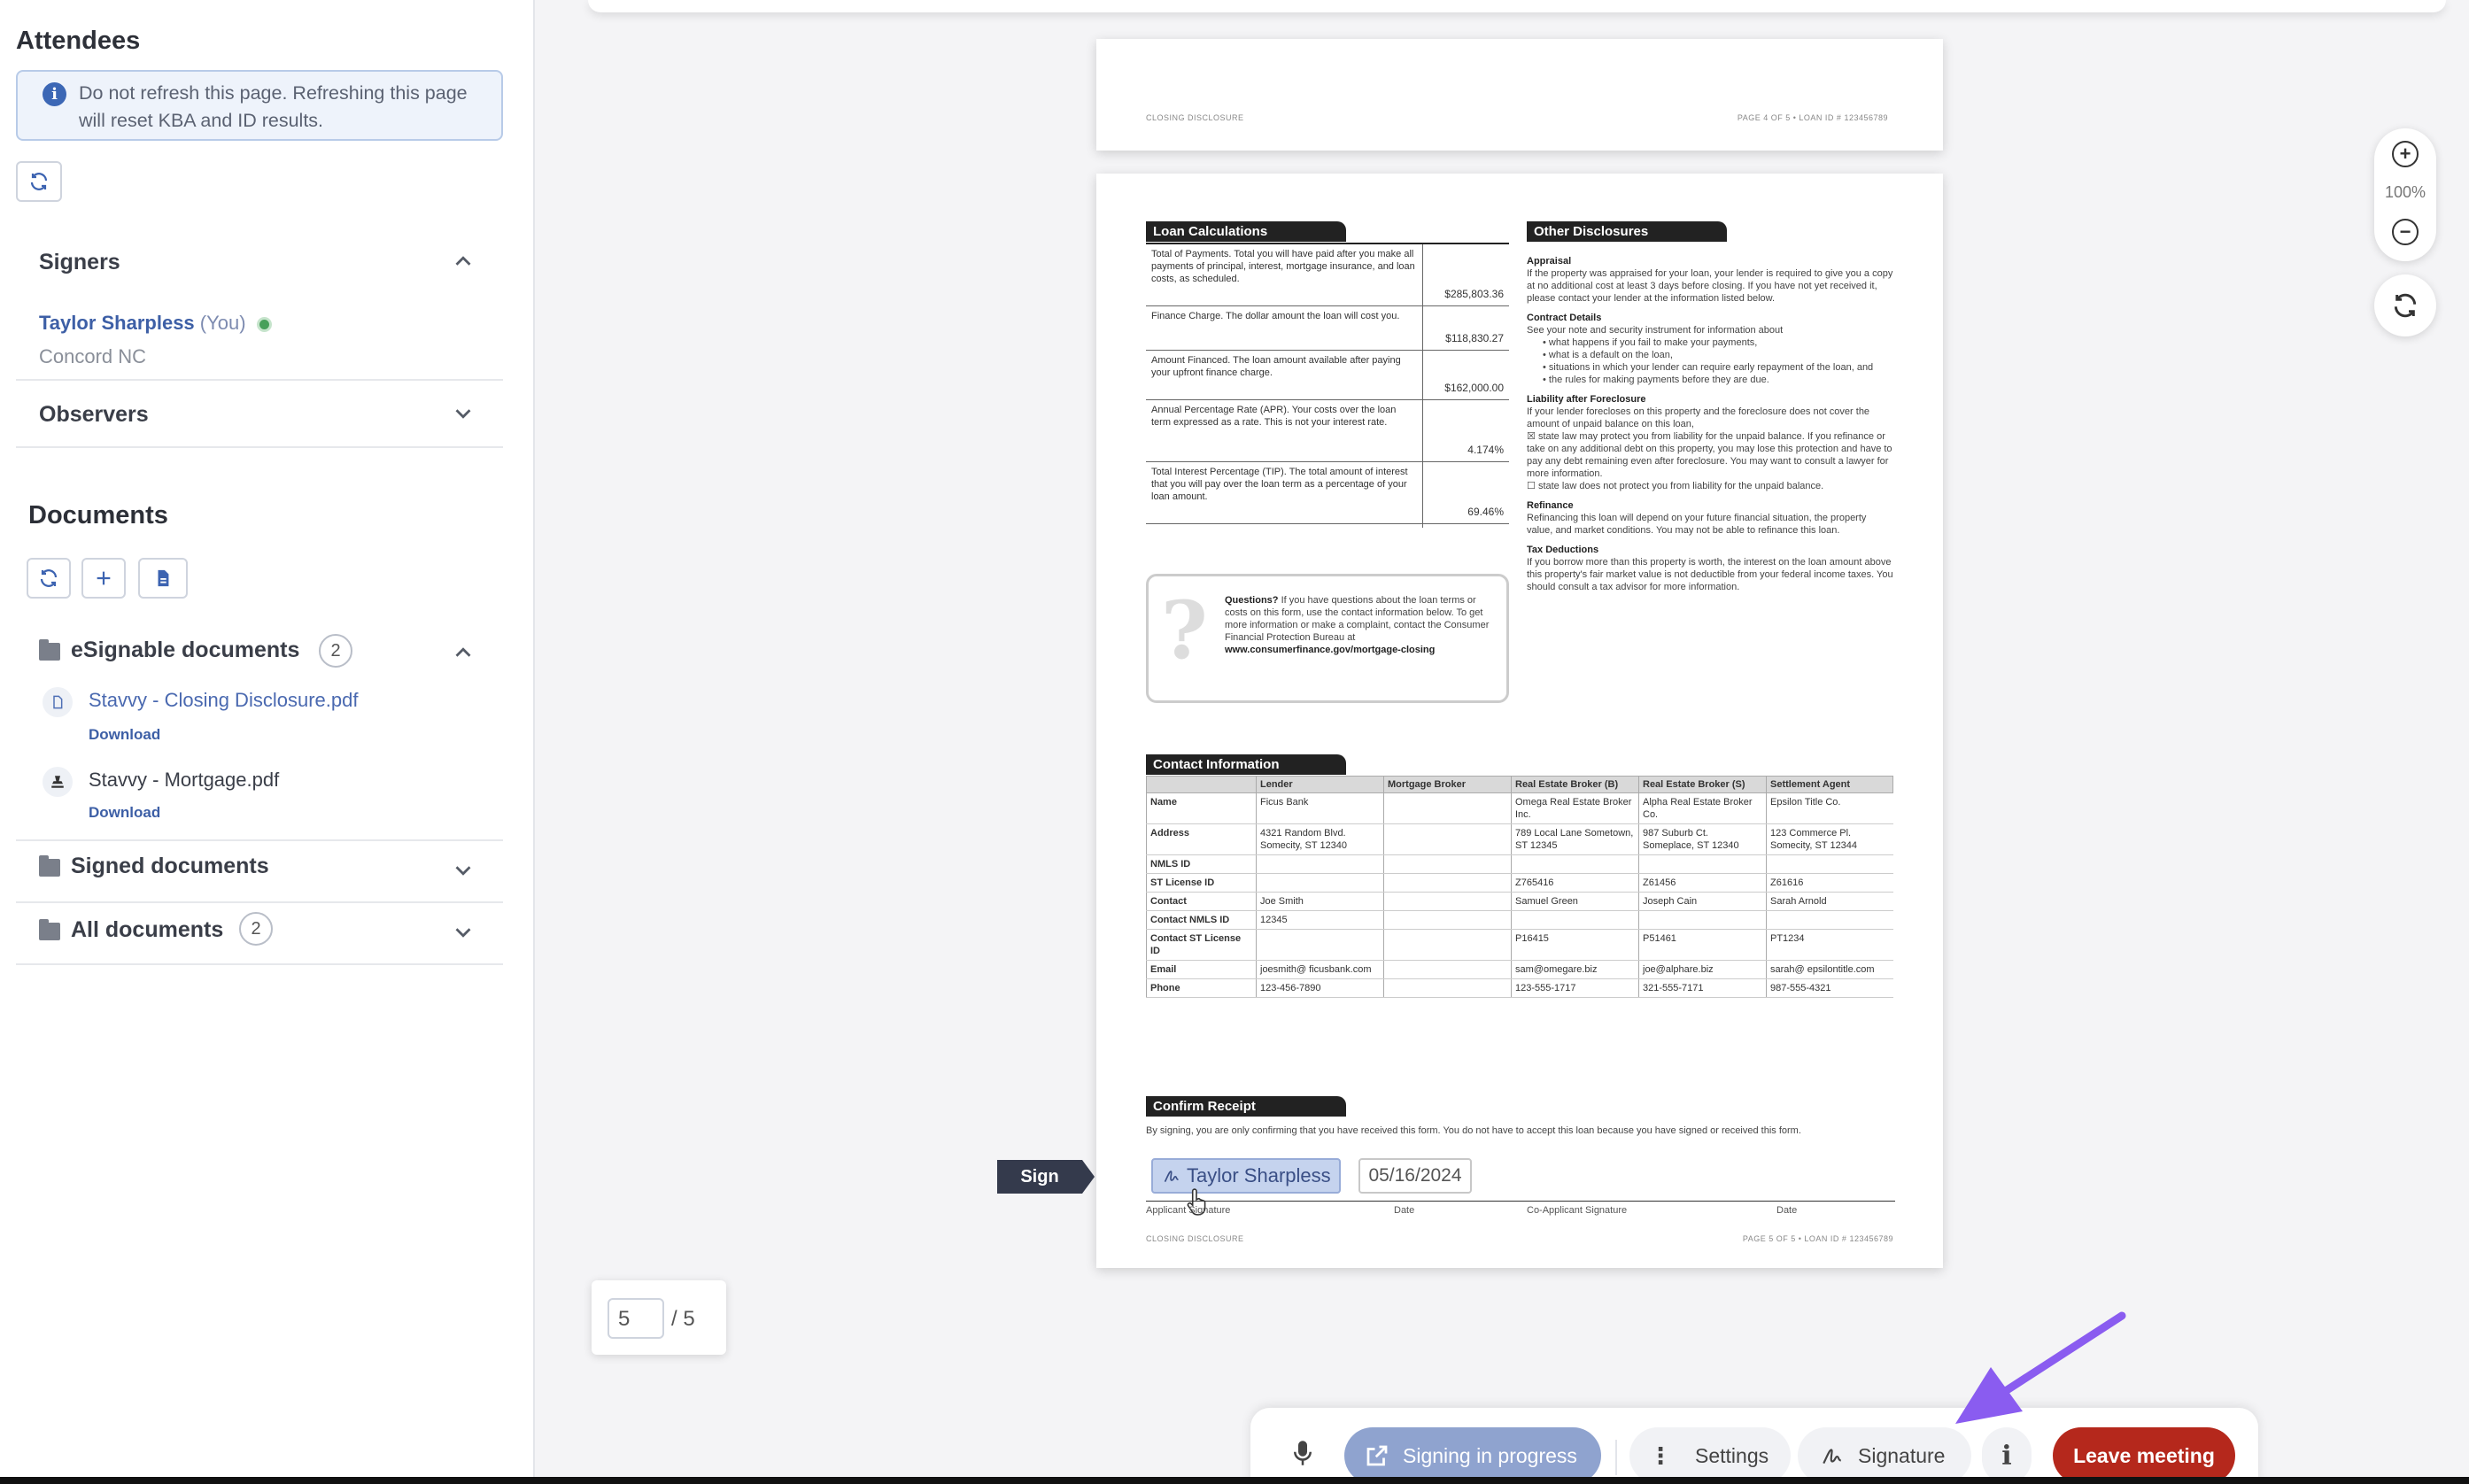 Image resolution: width=2469 pixels, height=1484 pixels. I want to click on refresh-attendees-button, so click(39, 181).